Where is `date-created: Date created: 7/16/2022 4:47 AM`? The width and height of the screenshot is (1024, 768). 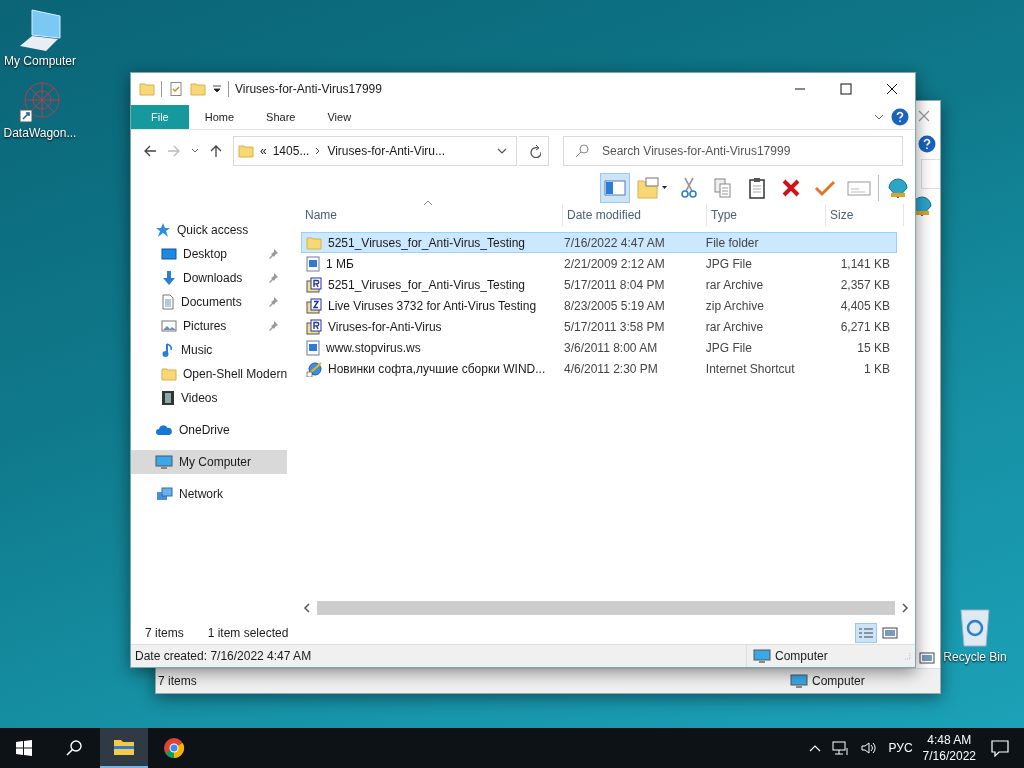 date-created: Date created: 7/16/2022 4:47 AM is located at coordinates (223, 656).